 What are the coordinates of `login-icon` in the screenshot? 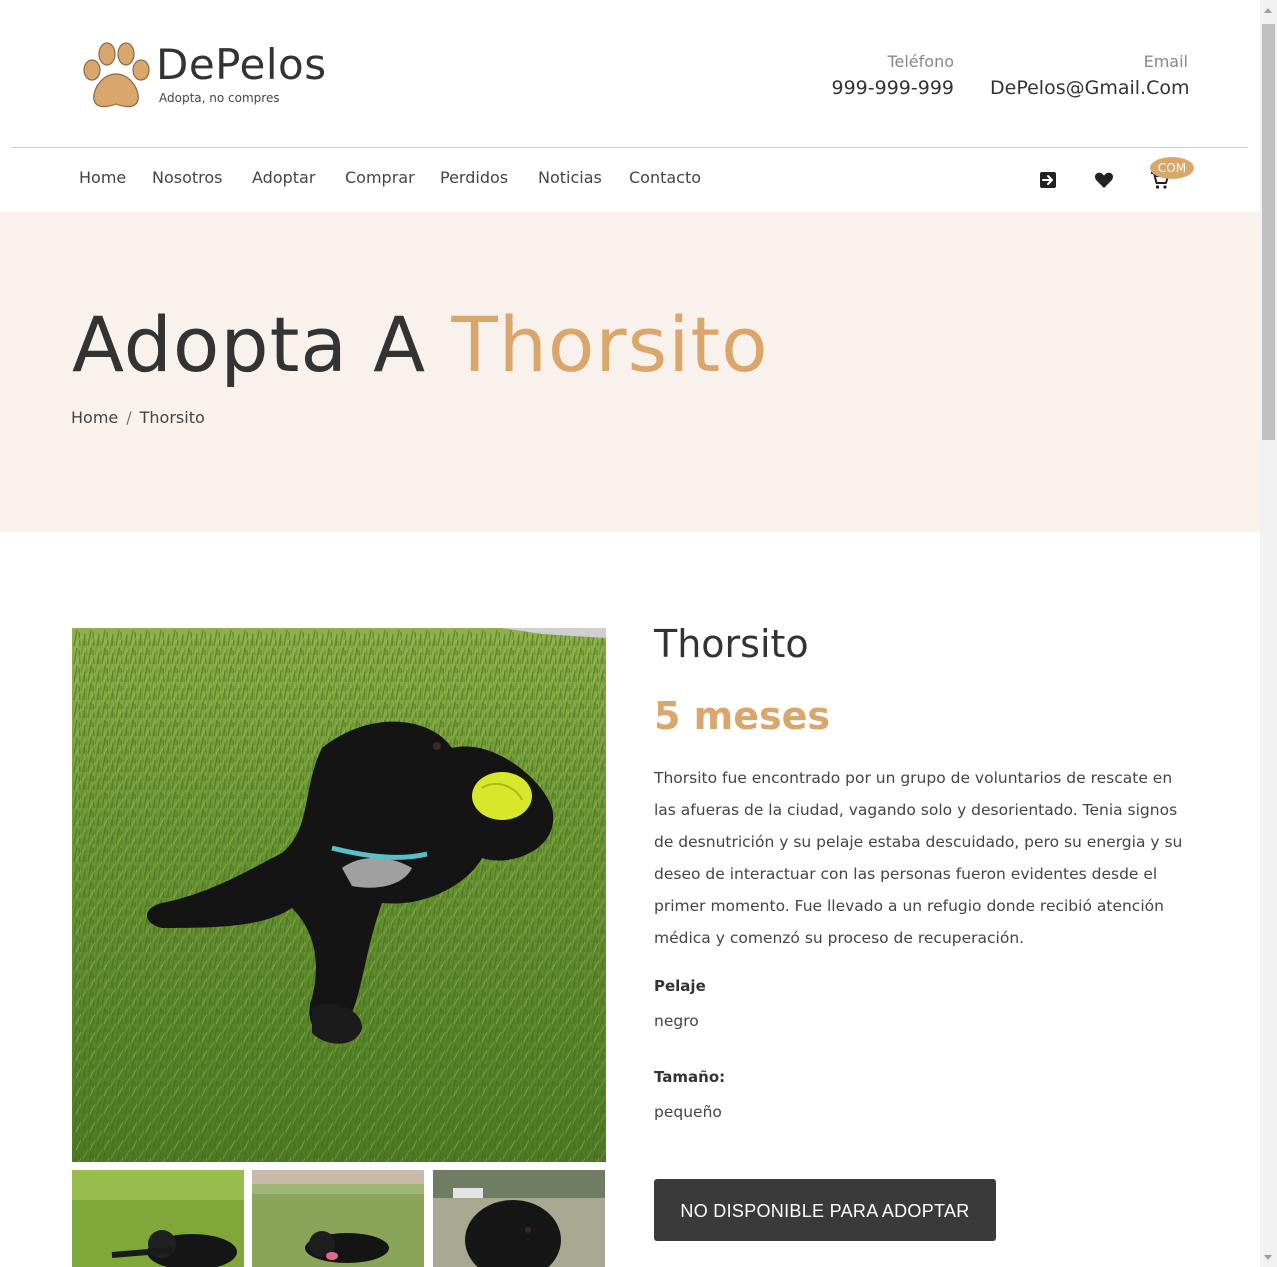 It's located at (1048, 180).